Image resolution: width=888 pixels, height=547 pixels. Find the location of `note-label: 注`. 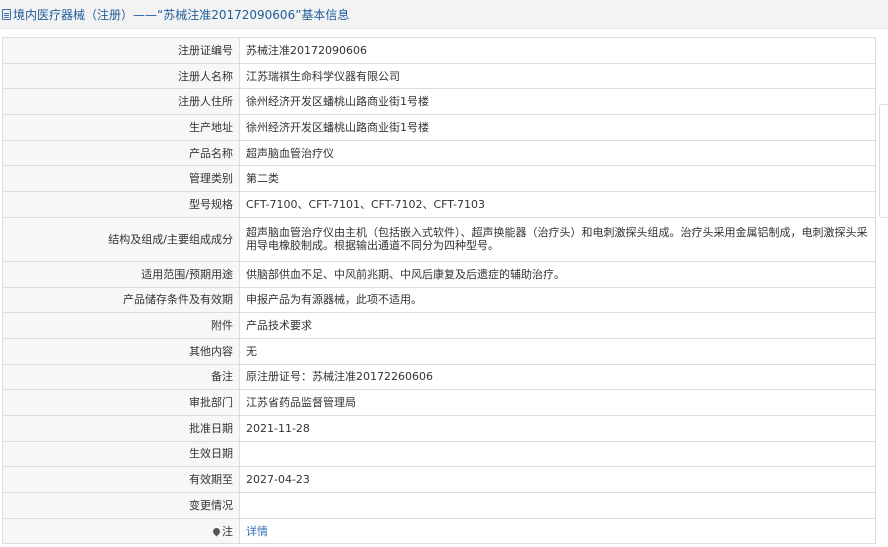

note-label: 注 is located at coordinates (227, 531).